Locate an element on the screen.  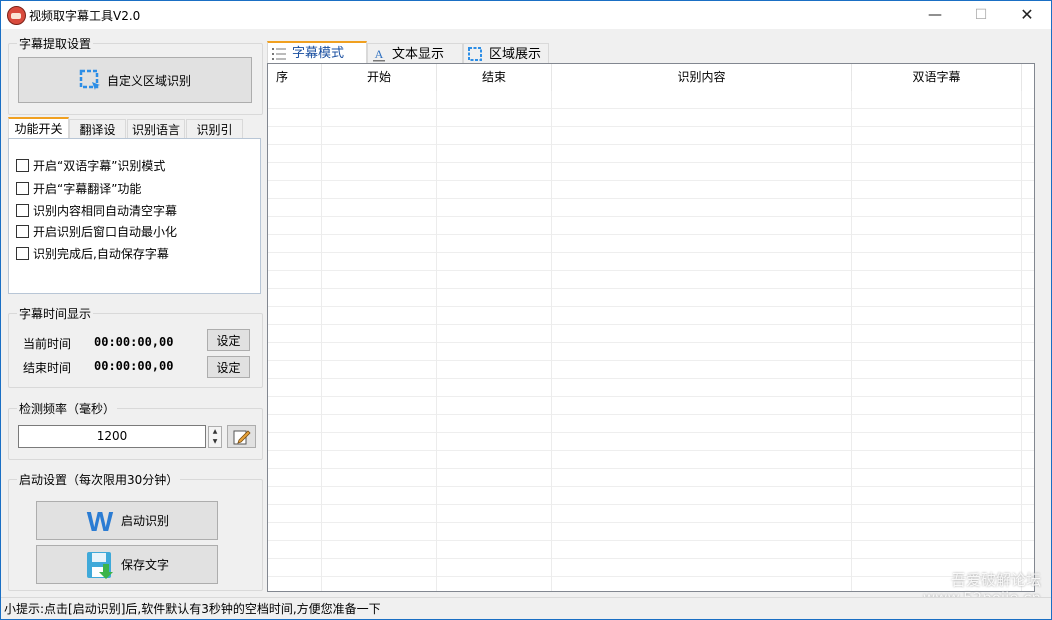
status-bar: 小提示:点击[启动识别]后,软件默认有3秒钟的空档时间,方便您准备一下 is located at coordinates (526, 608).